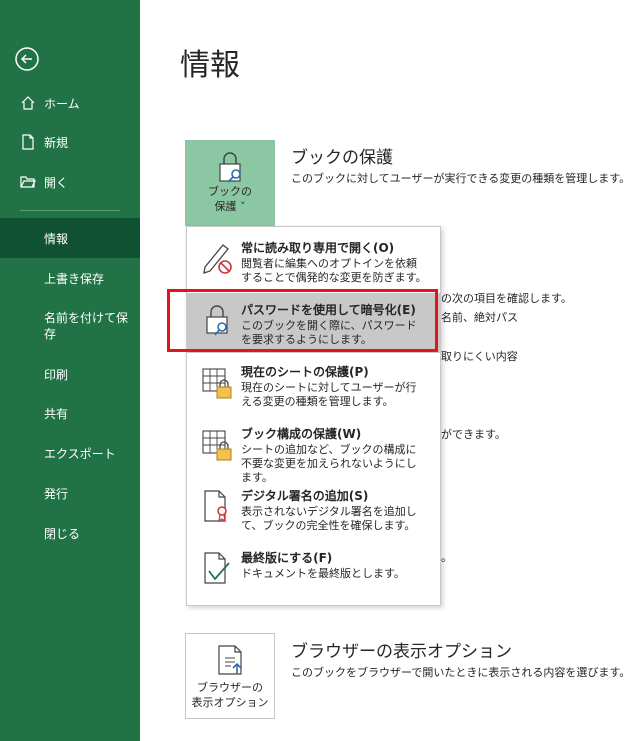  I want to click on sidebar-item-info: 情報, so click(70, 238).